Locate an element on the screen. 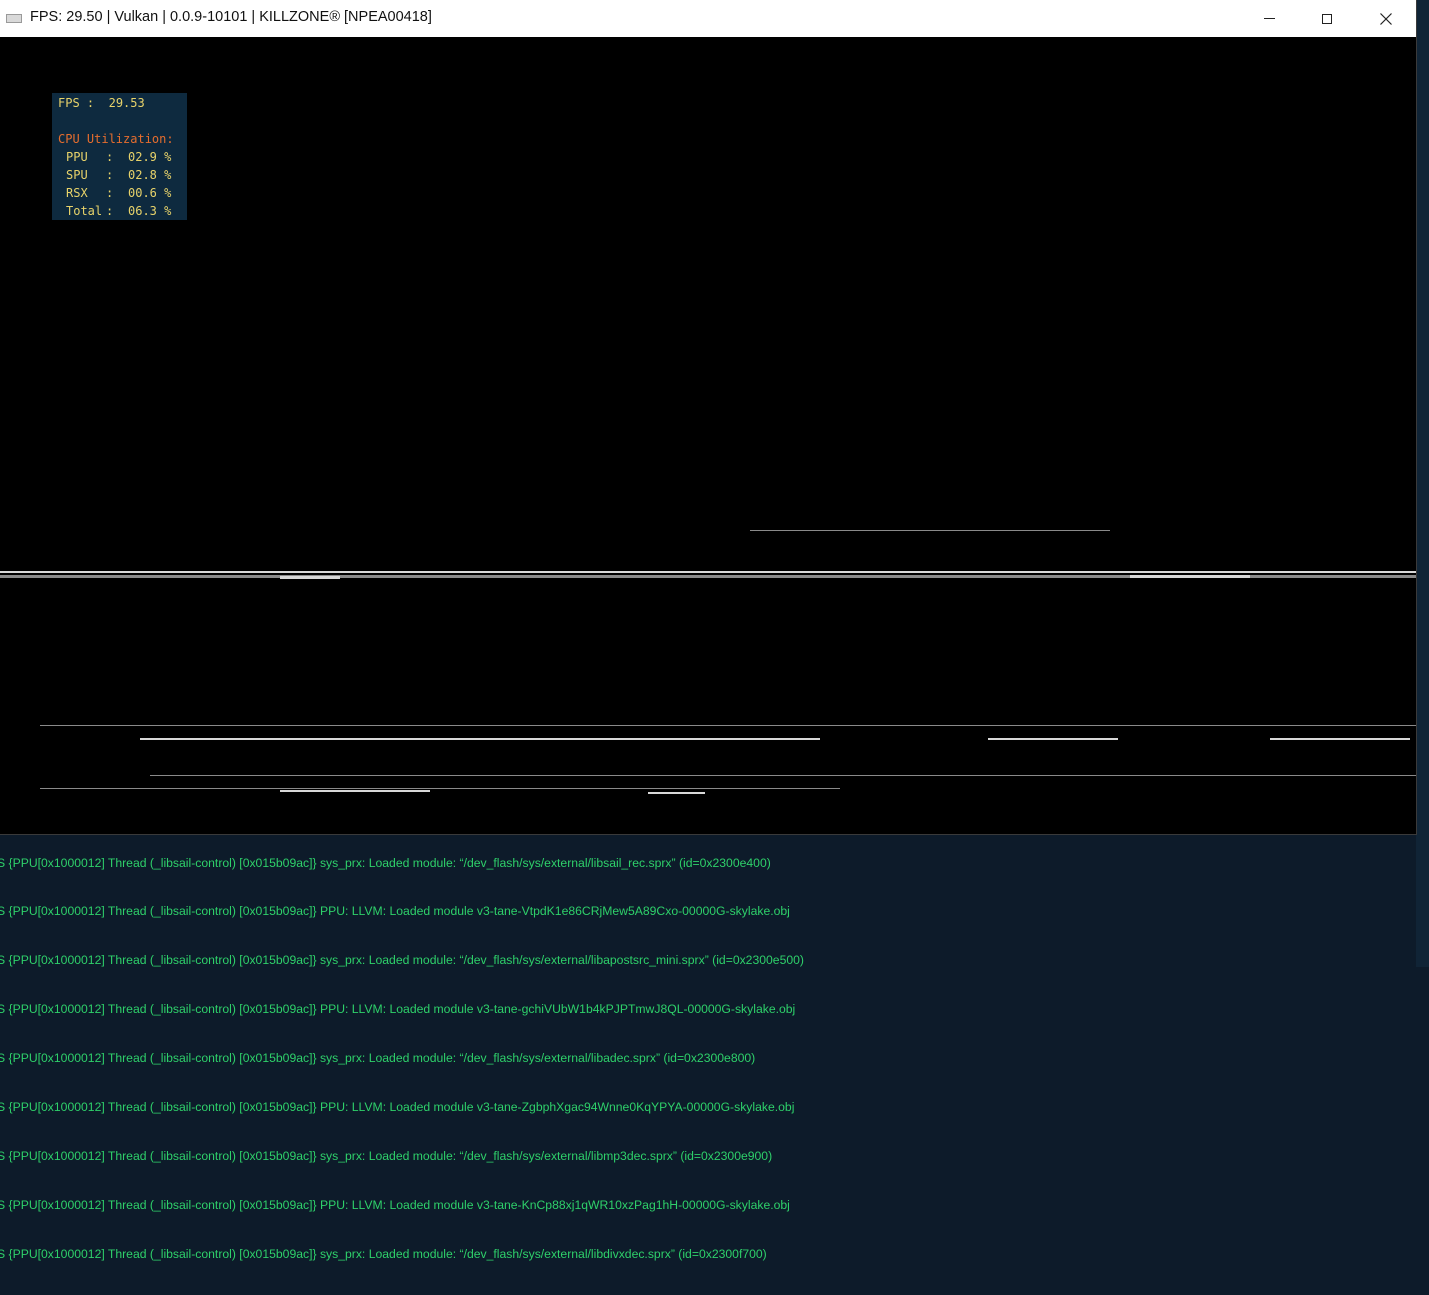  close-icon is located at coordinates (1386, 18).